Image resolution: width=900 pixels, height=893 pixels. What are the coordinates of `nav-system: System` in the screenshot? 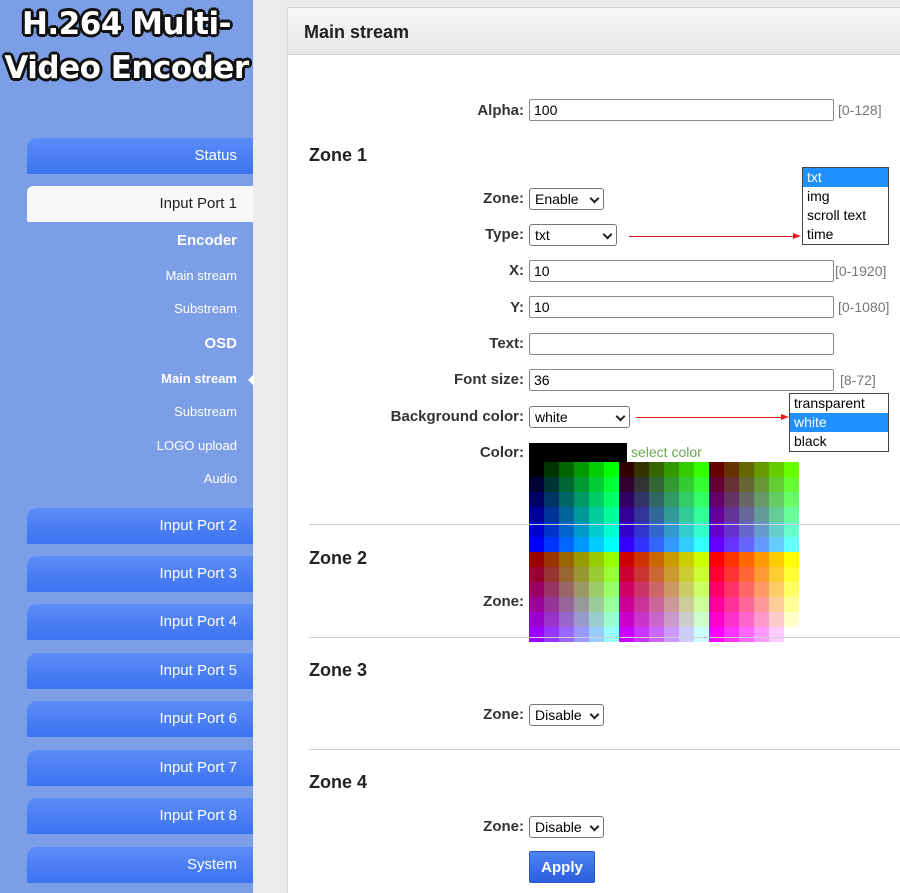 It's located at (140, 865).